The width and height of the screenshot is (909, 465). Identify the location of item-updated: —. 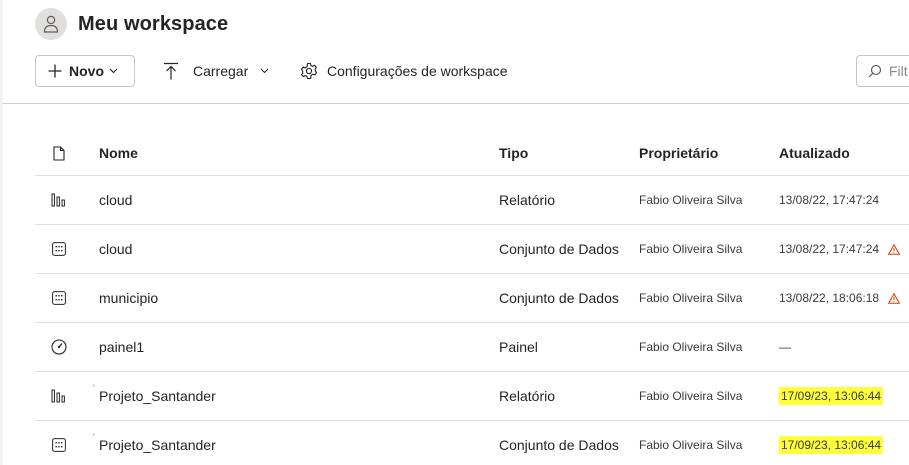
(785, 347).